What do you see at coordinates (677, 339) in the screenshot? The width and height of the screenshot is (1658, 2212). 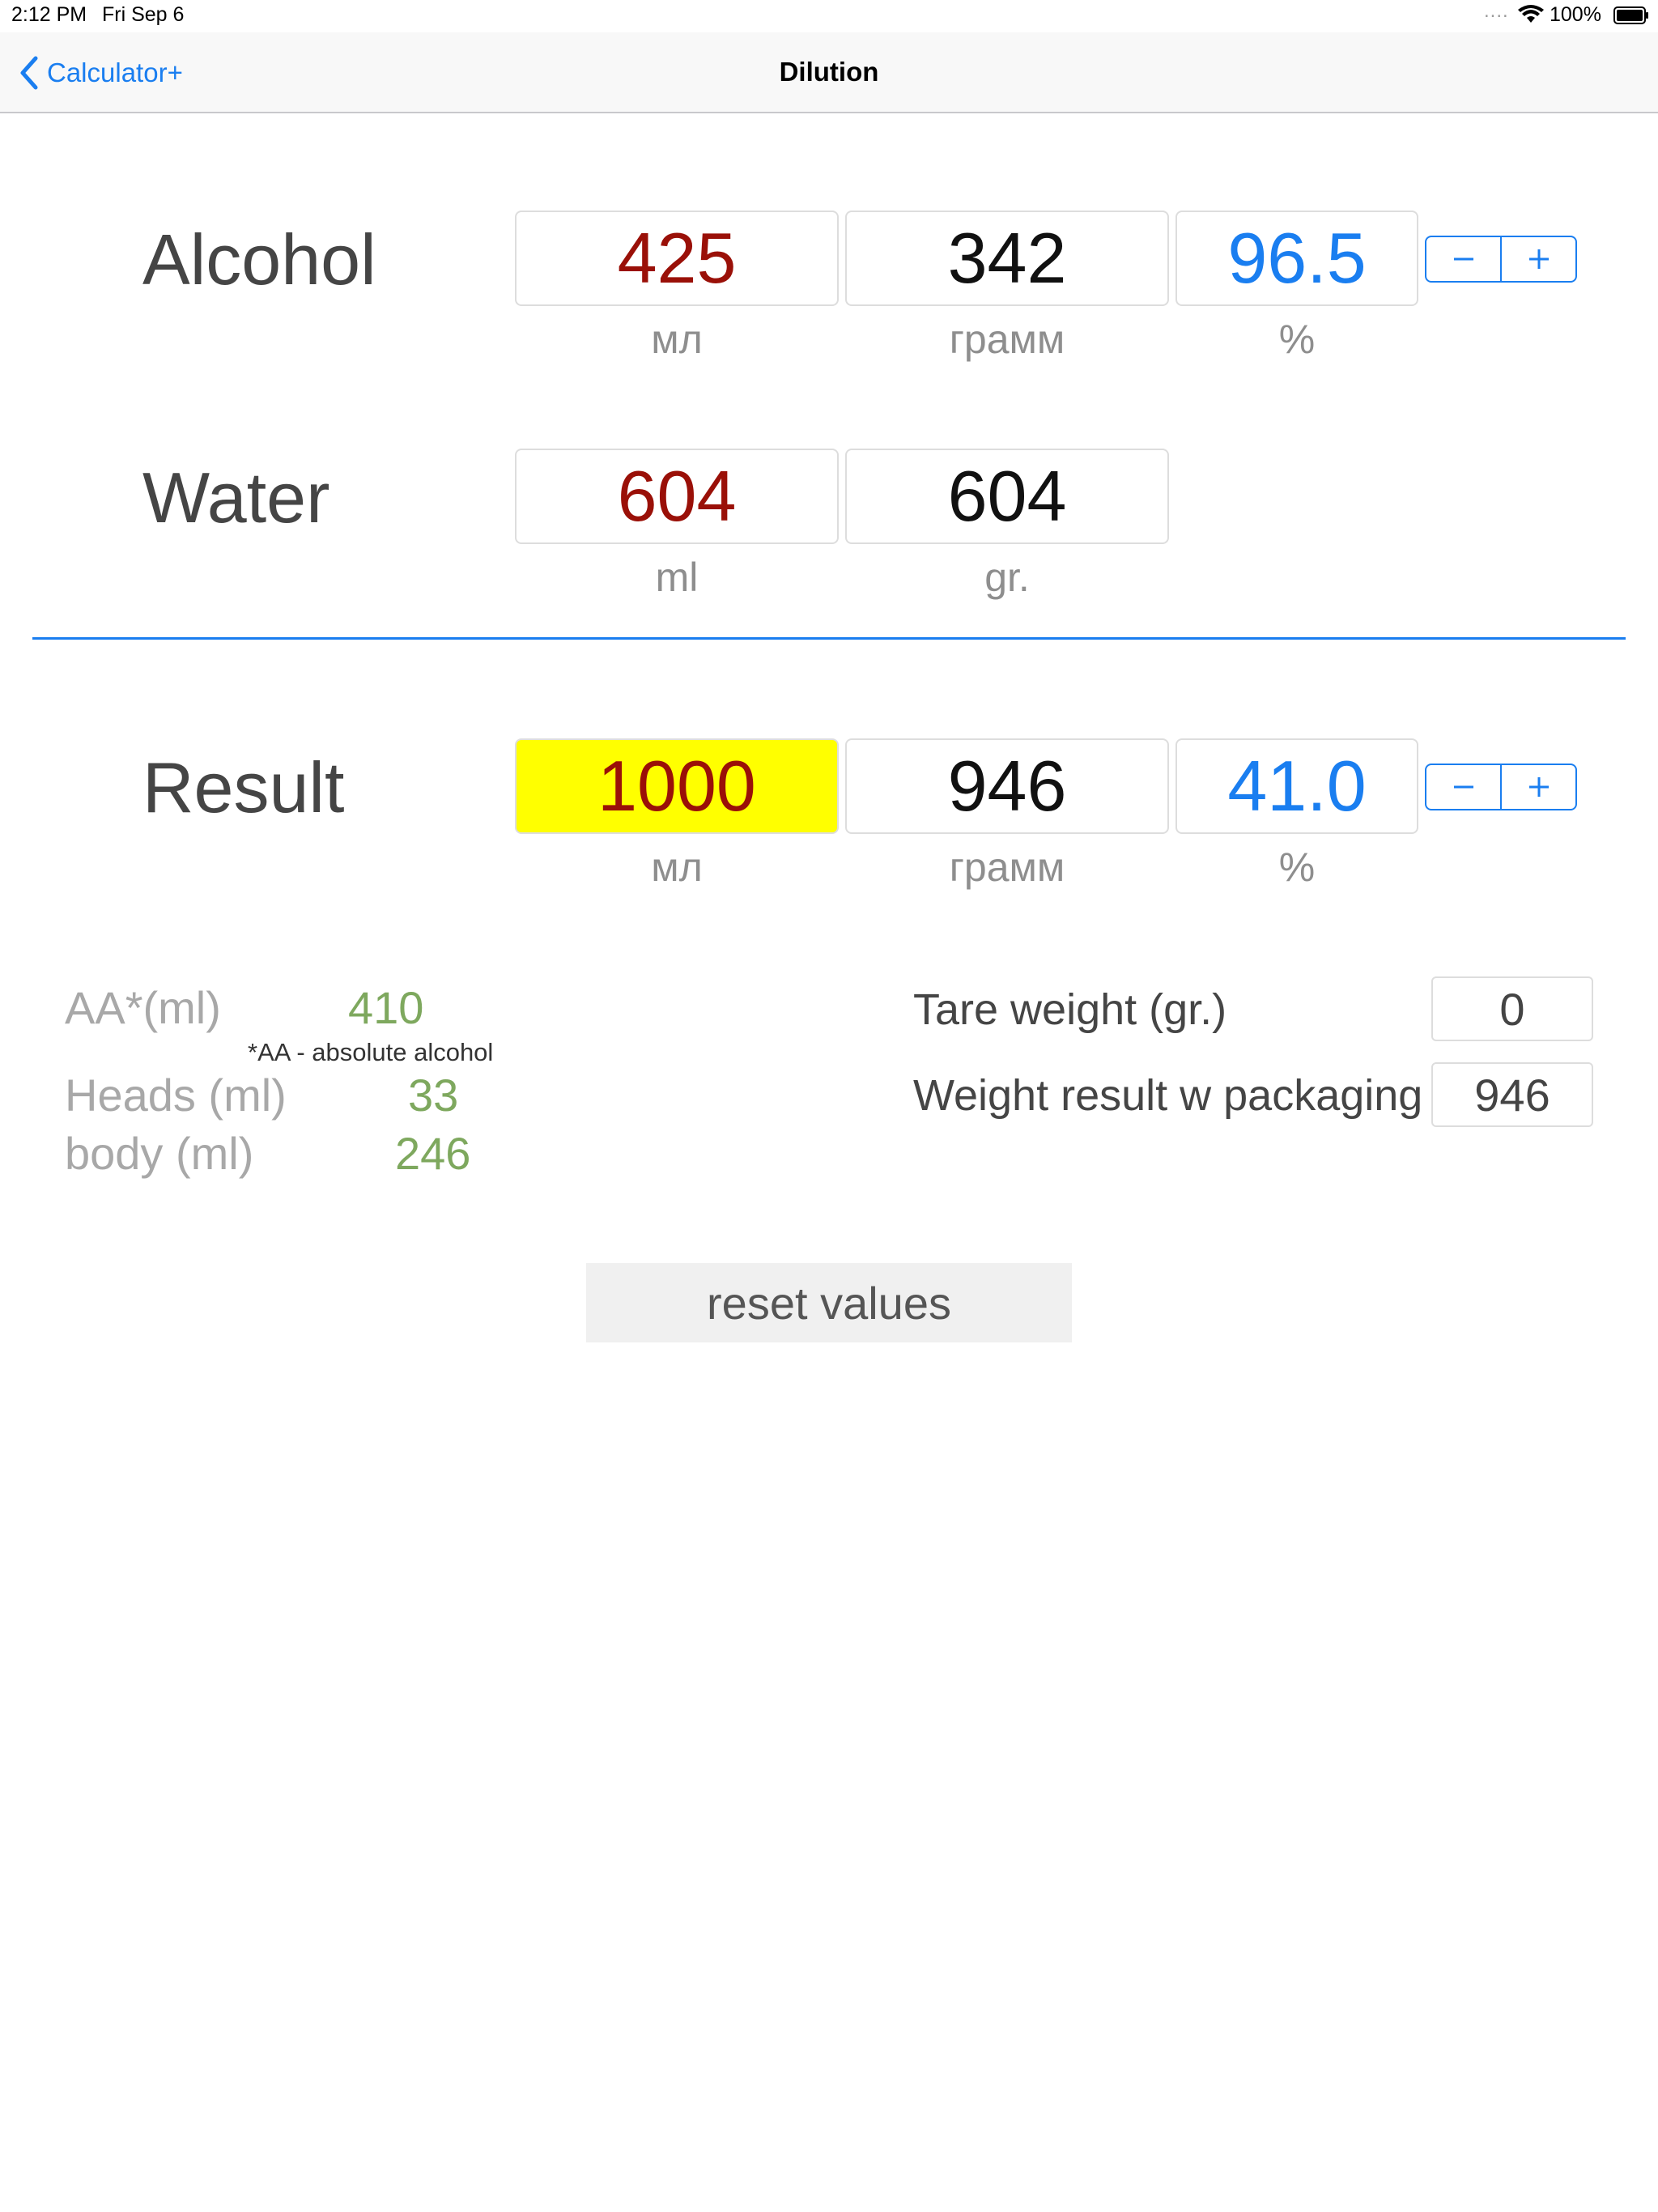 I see `alcohol-ml-unit: мл` at bounding box center [677, 339].